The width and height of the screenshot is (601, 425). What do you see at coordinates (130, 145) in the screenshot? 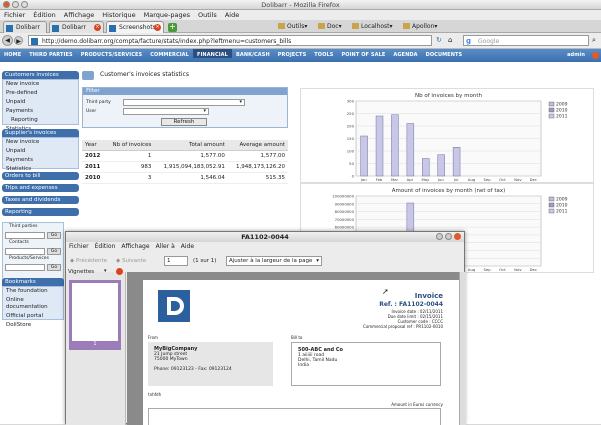
I see `column-header: Nb of invoices` at bounding box center [130, 145].